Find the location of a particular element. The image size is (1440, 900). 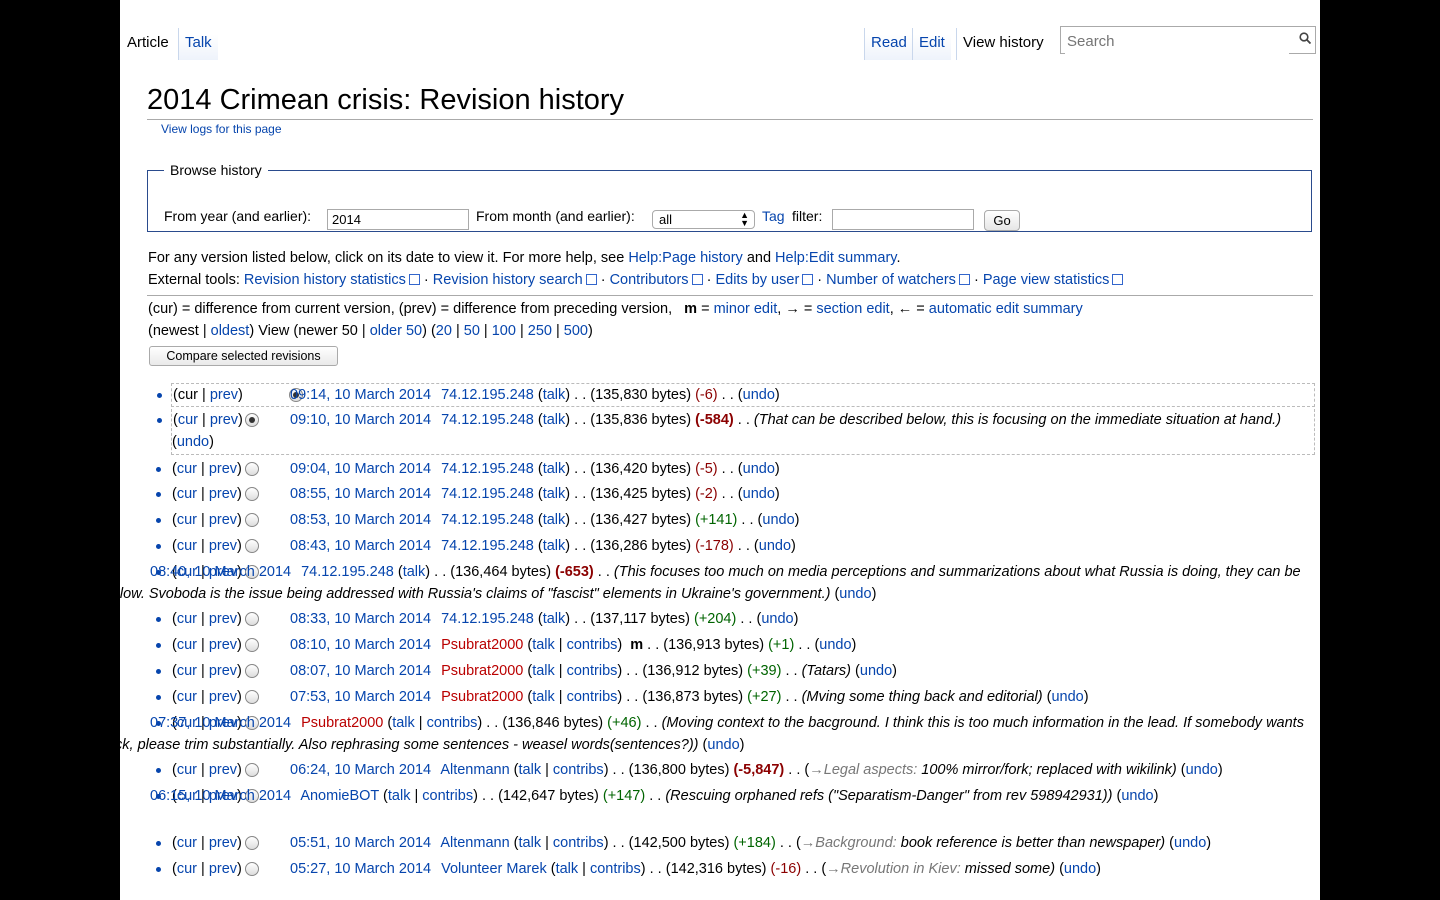

user-link: AnomieBOT is located at coordinates (339, 796).